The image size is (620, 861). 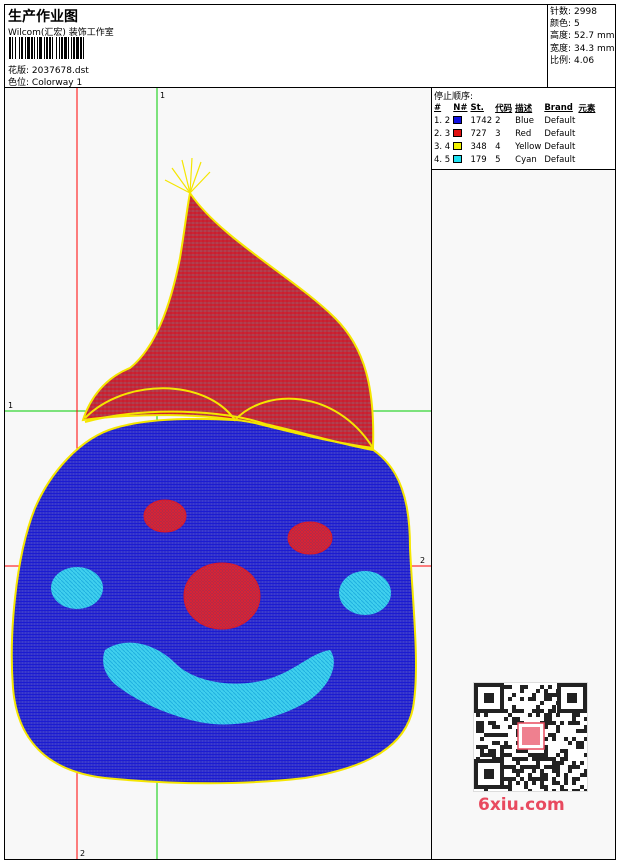 I want to click on col-header: #, so click(x=438, y=107).